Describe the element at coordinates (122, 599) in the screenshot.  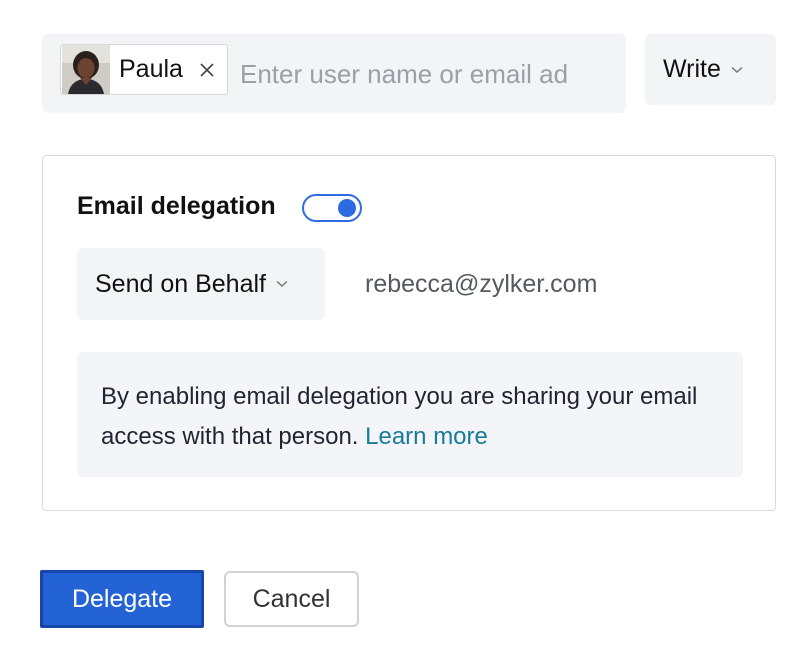
I see `delegate-button: Delegate` at that location.